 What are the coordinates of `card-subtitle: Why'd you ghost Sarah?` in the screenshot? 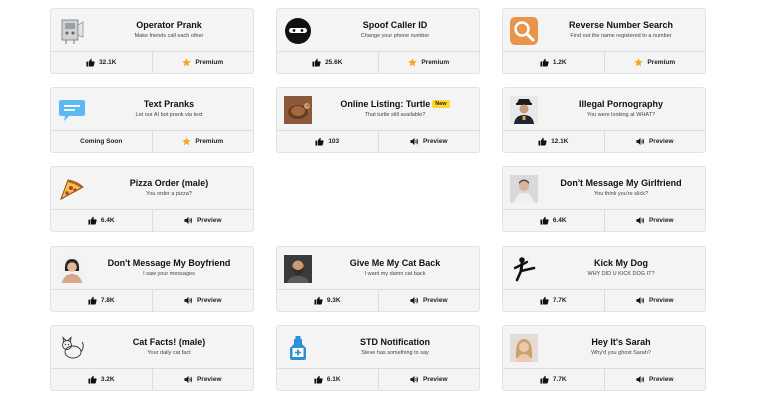 It's located at (621, 353).